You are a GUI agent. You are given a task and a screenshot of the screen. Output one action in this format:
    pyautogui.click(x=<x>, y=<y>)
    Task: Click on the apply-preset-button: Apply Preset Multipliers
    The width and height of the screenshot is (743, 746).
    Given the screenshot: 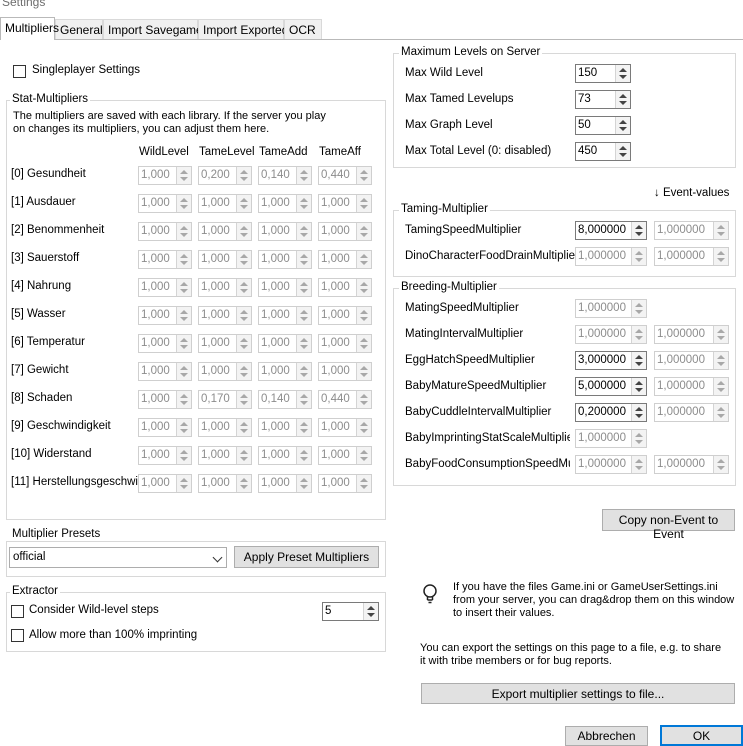 What is the action you would take?
    pyautogui.click(x=306, y=557)
    